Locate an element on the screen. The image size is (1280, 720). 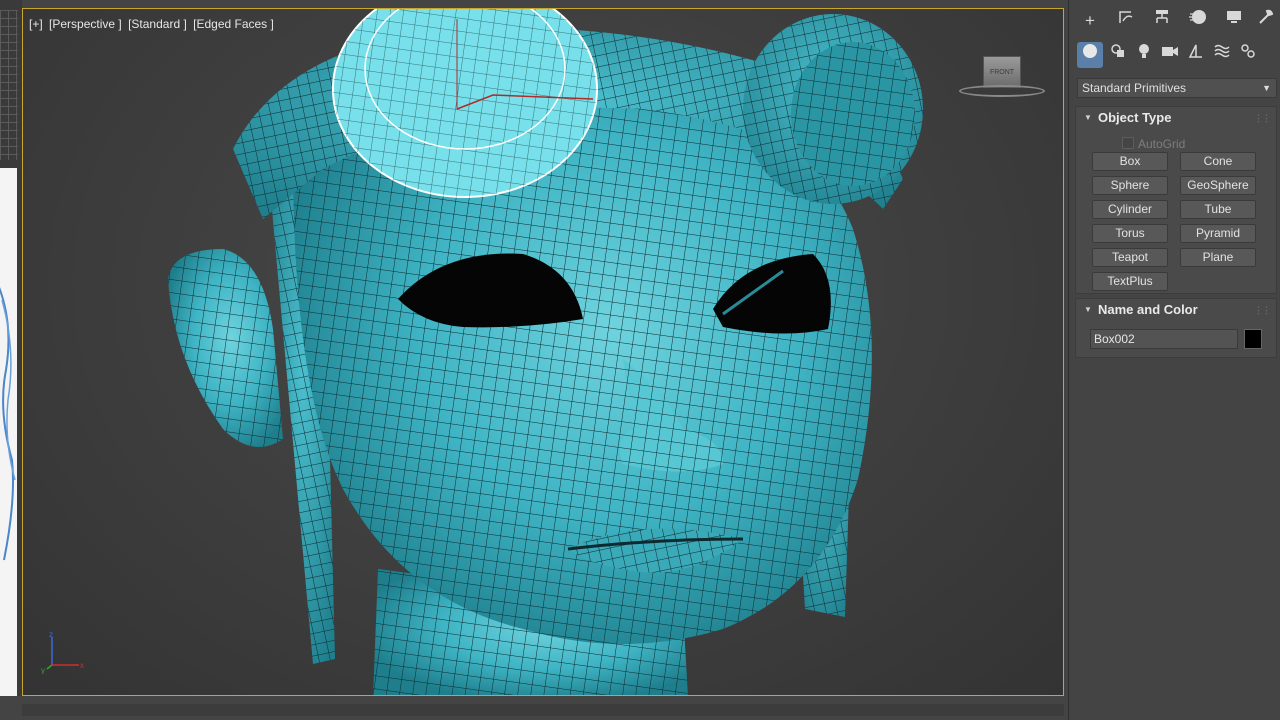
viewport-point-of-view: [Perspective ] is located at coordinates (85, 24).